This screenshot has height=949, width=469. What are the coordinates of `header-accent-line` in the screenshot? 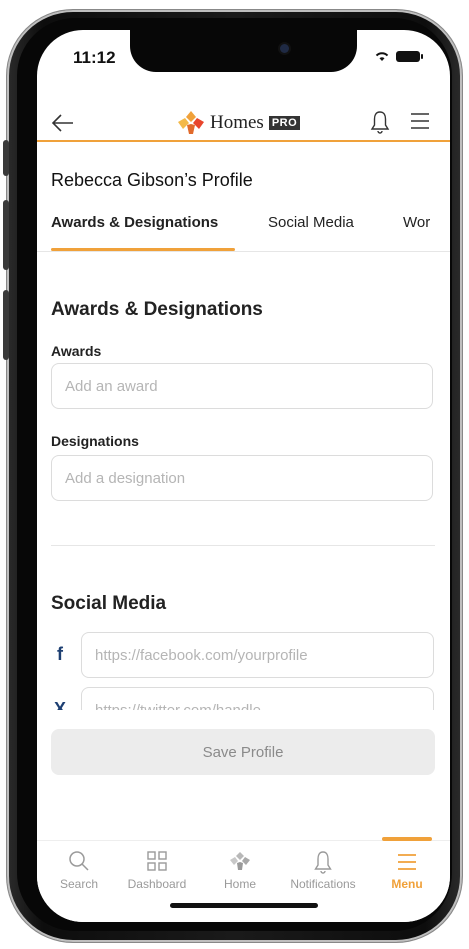 It's located at (243, 141).